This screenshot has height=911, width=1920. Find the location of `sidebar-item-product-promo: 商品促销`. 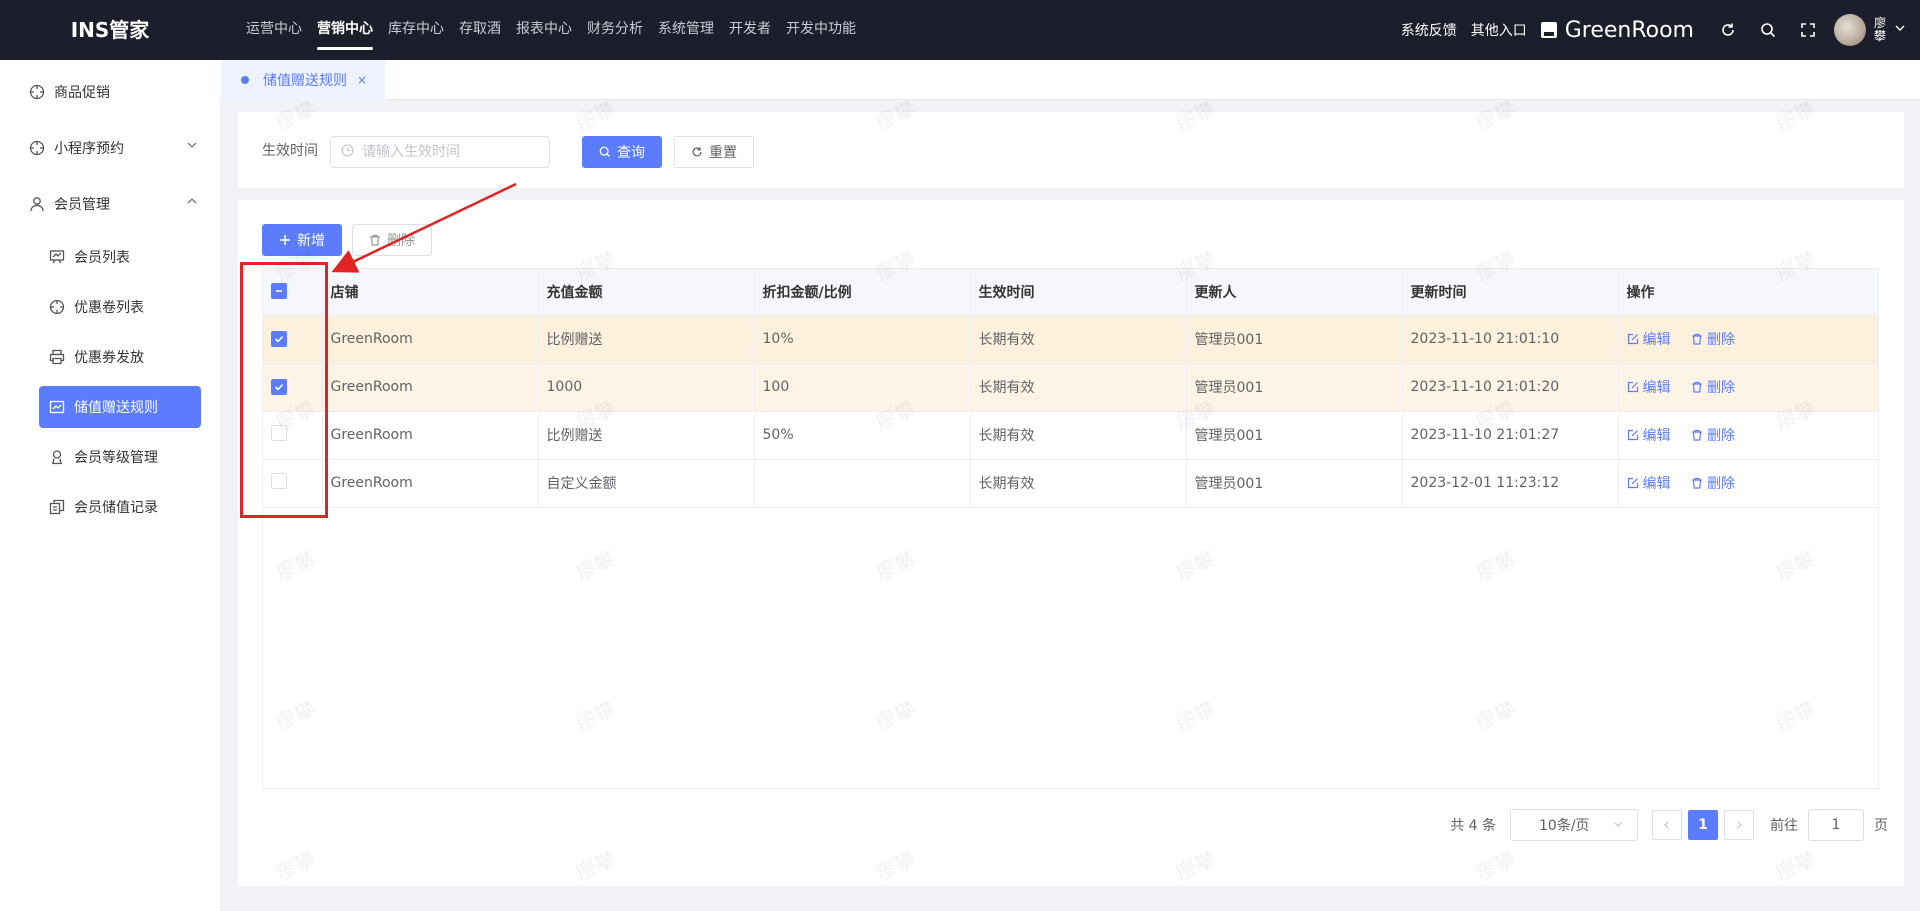

sidebar-item-product-promo: 商品促销 is located at coordinates (110, 92).